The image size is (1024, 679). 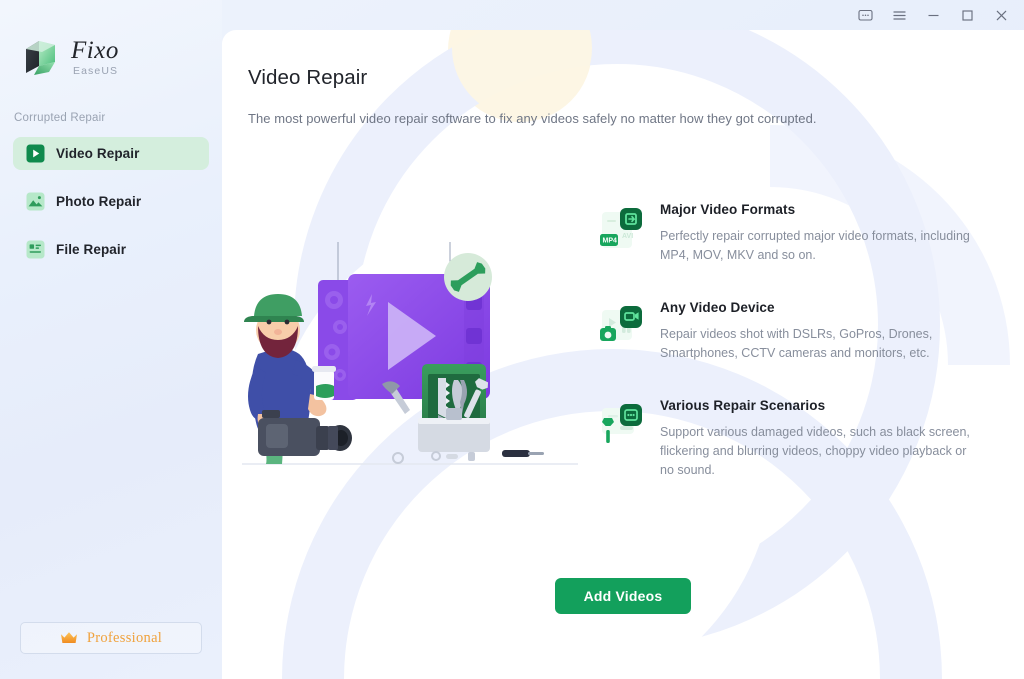 What do you see at coordinates (68, 637) in the screenshot?
I see `crown-icon` at bounding box center [68, 637].